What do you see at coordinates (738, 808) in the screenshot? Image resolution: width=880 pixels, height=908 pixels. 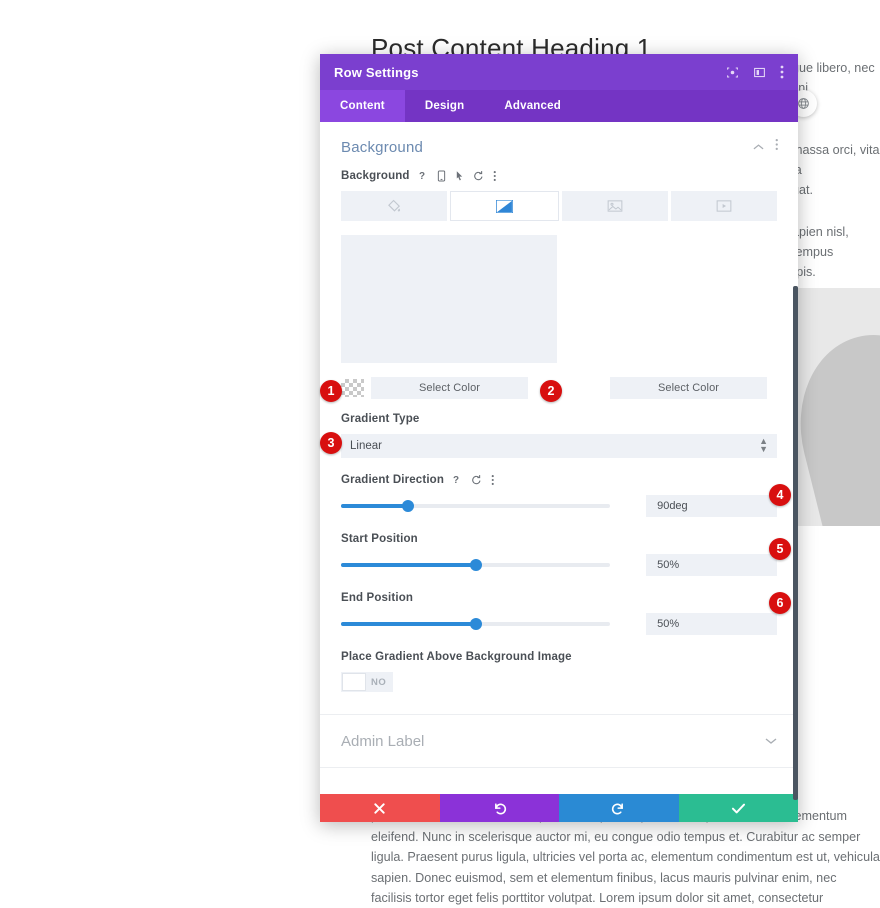 I see `save-button` at bounding box center [738, 808].